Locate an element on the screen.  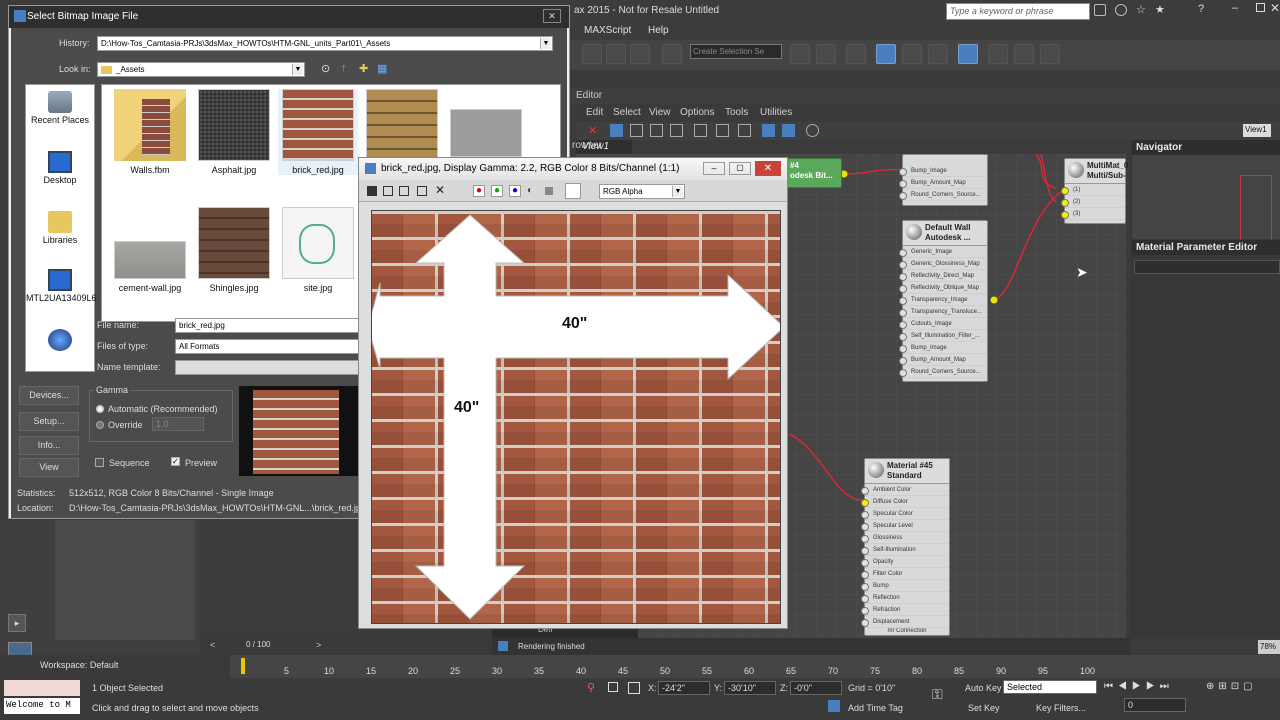
slate-menu-tools: Tools is located at coordinates (736, 112).